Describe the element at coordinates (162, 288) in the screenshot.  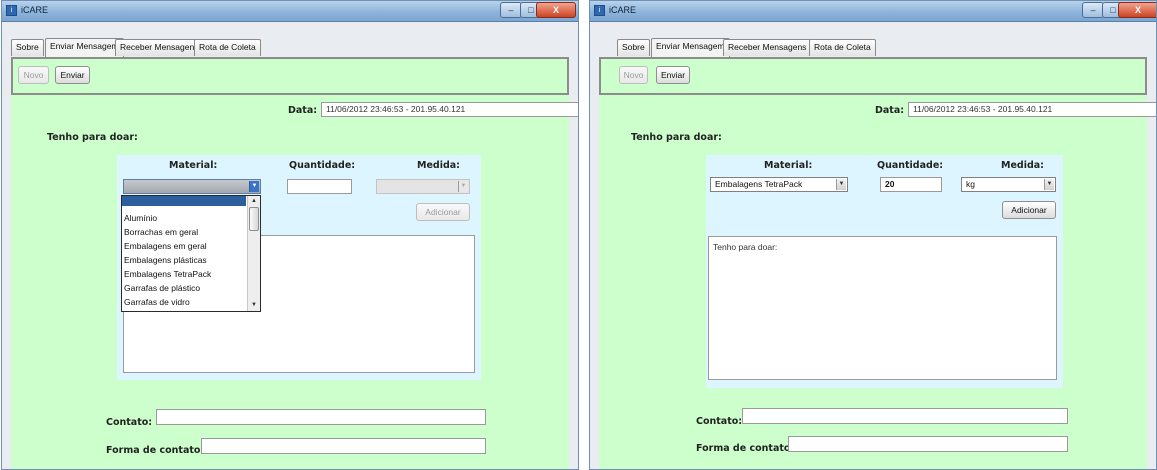
I see `dropdown-option: Garrafas de plástico` at that location.